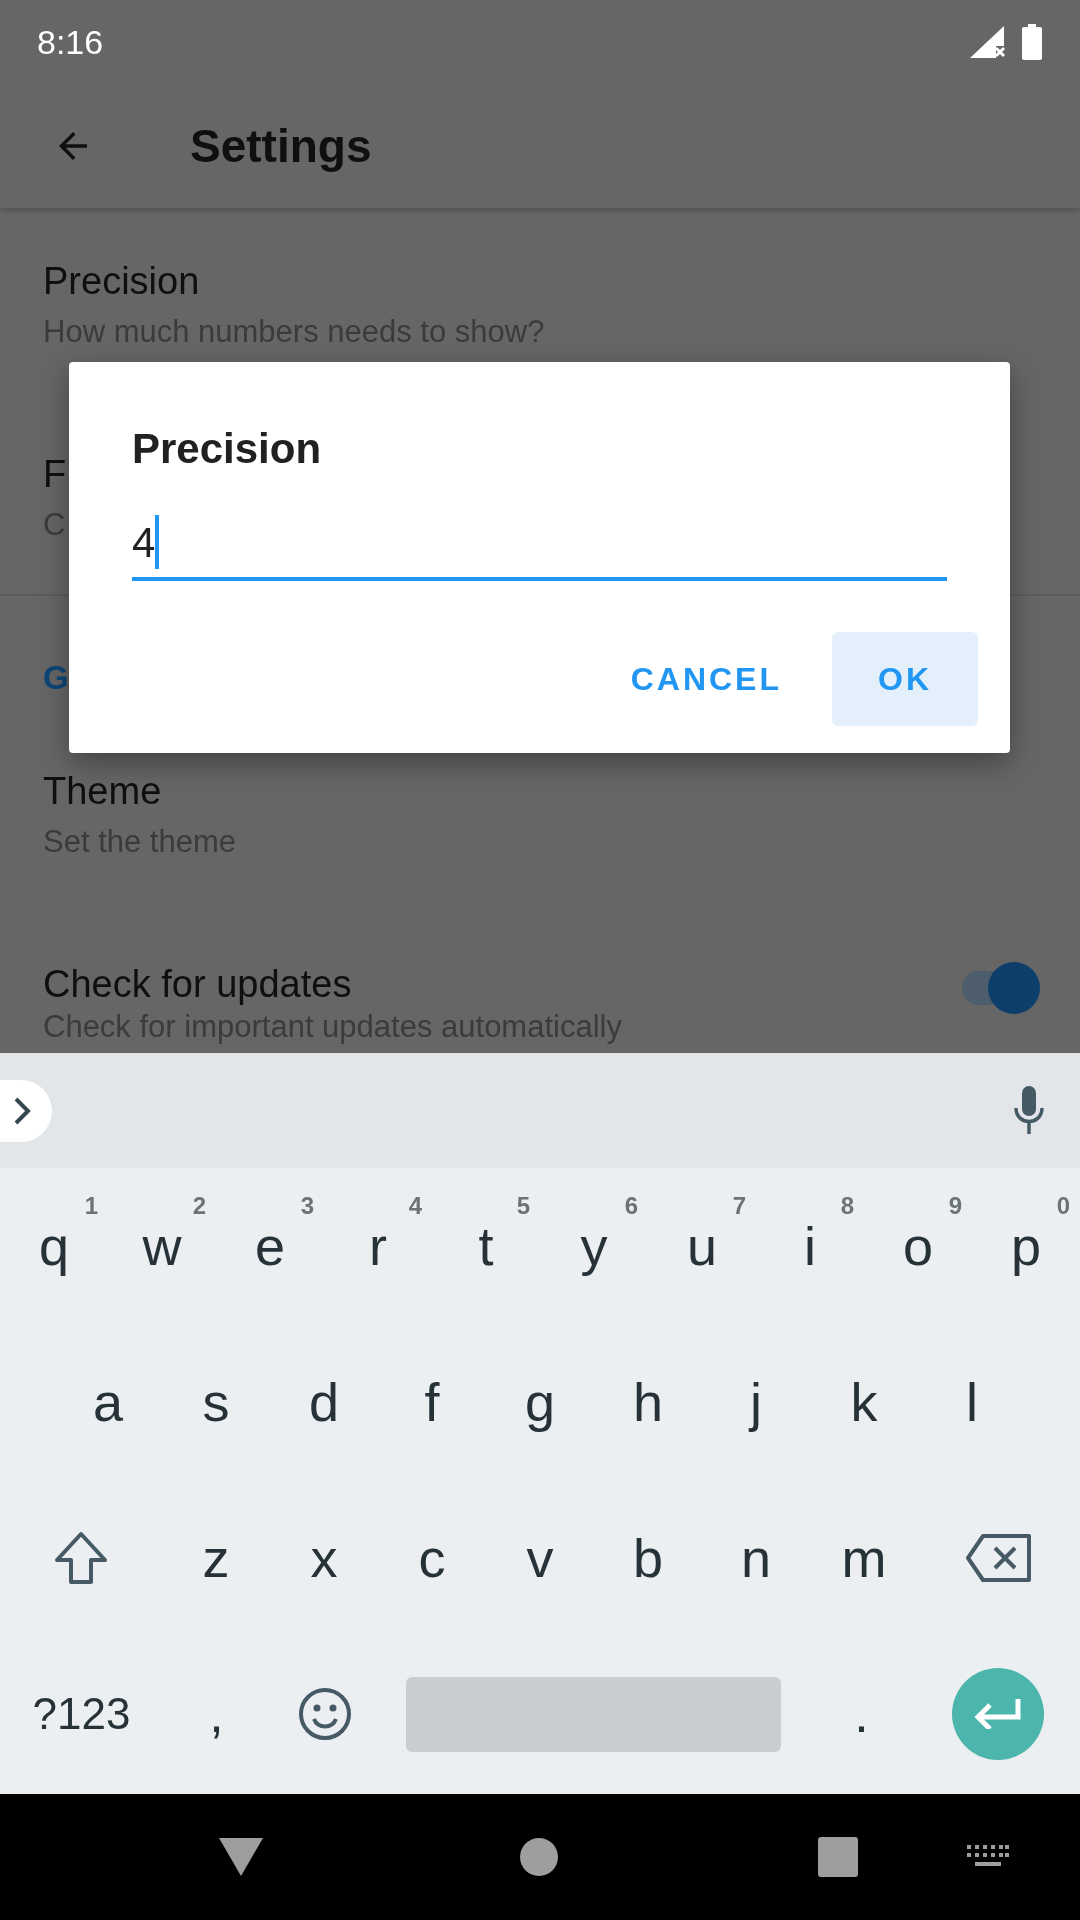  What do you see at coordinates (997, 1714) in the screenshot?
I see `enter-icon` at bounding box center [997, 1714].